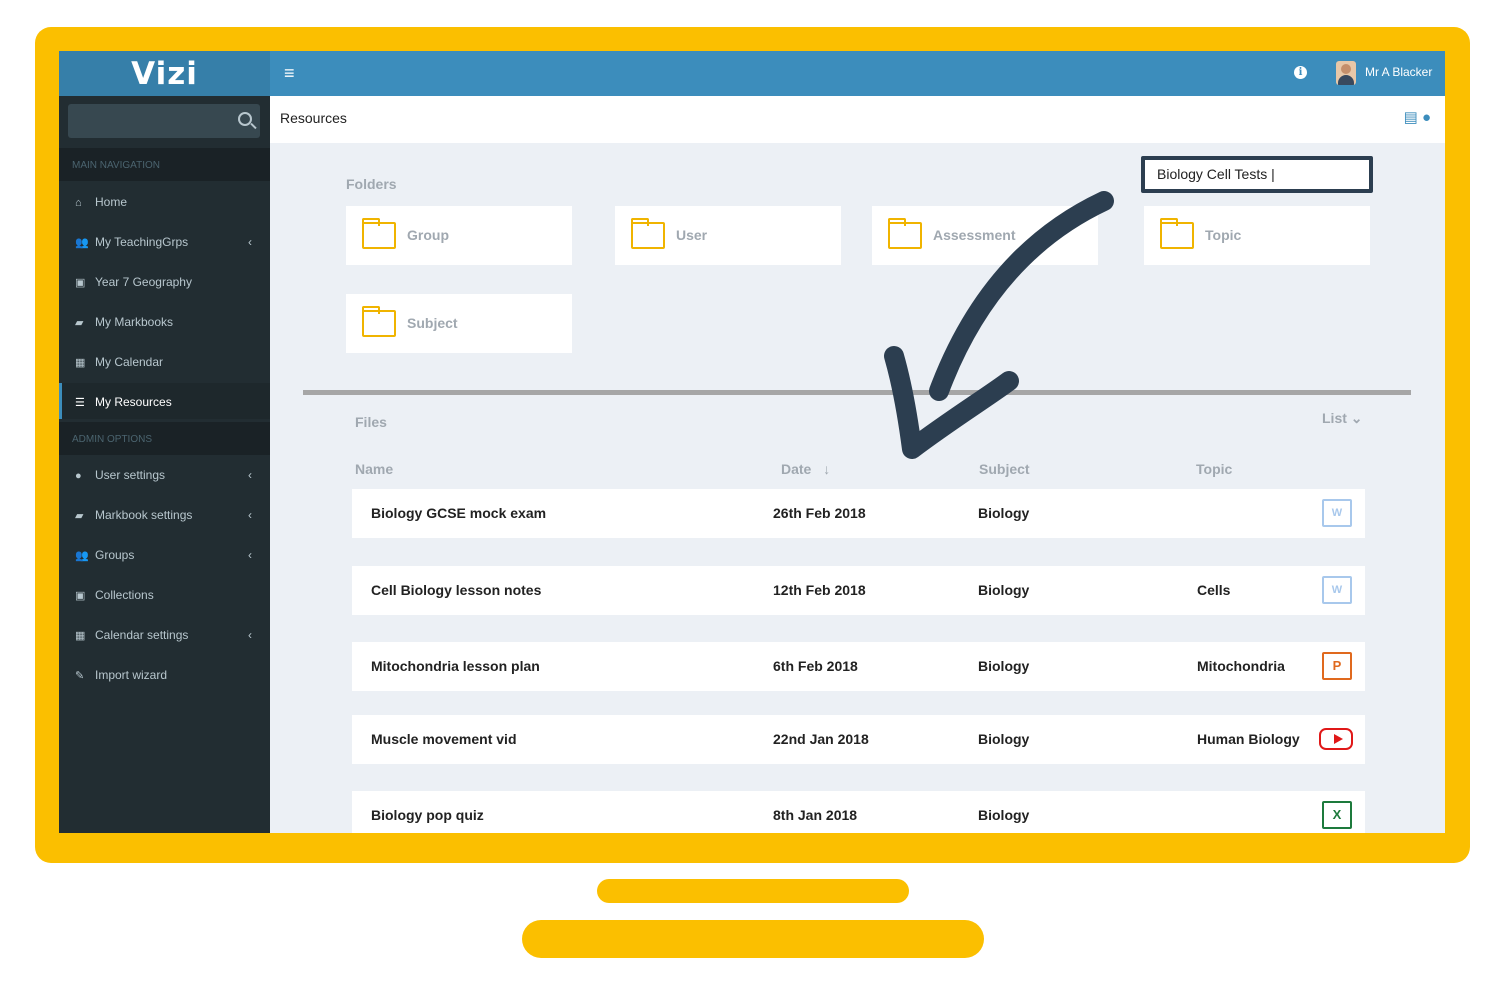 Image resolution: width=1500 pixels, height=982 pixels. Describe the element at coordinates (134, 322) in the screenshot. I see `sidebar-item-label: My Markbooks` at that location.